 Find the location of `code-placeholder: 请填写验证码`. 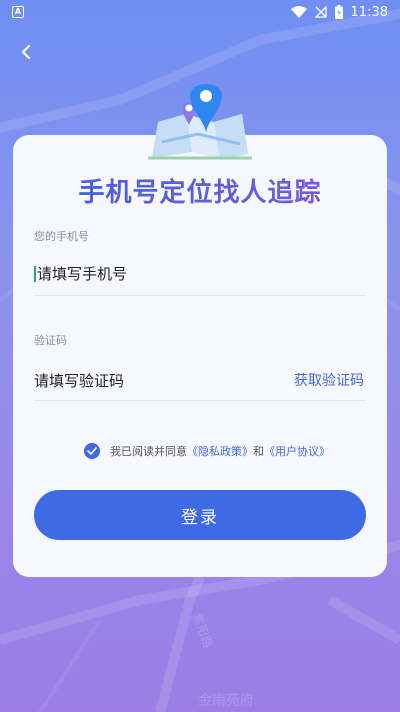

code-placeholder: 请填写验证码 is located at coordinates (79, 381).